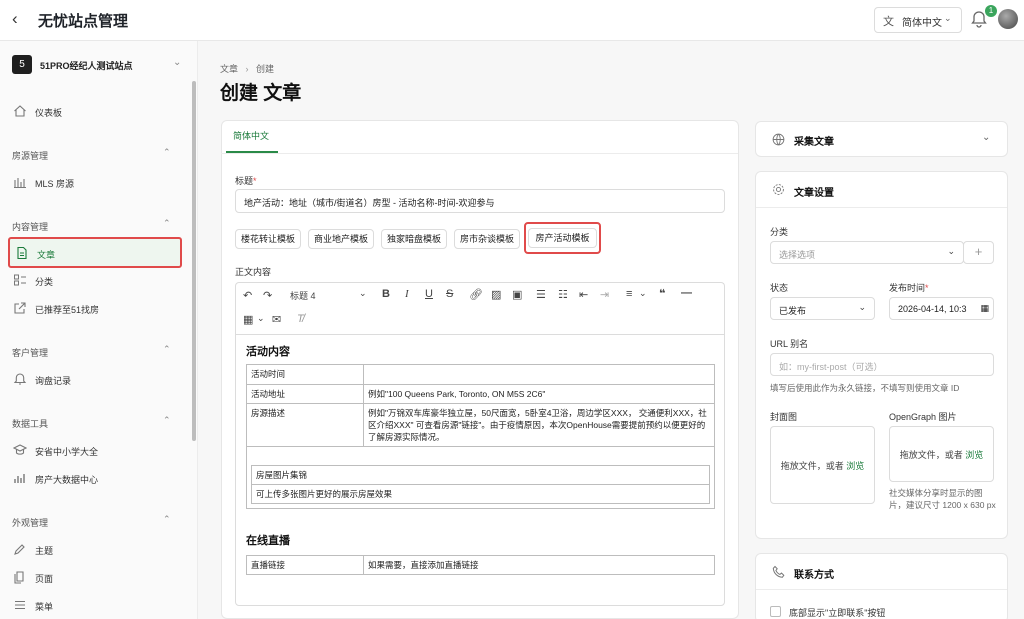 This screenshot has height=619, width=1024. I want to click on top-bar: ‹ 无忧站点管理 文 简体中文 ⌄ 1, so click(512, 20).